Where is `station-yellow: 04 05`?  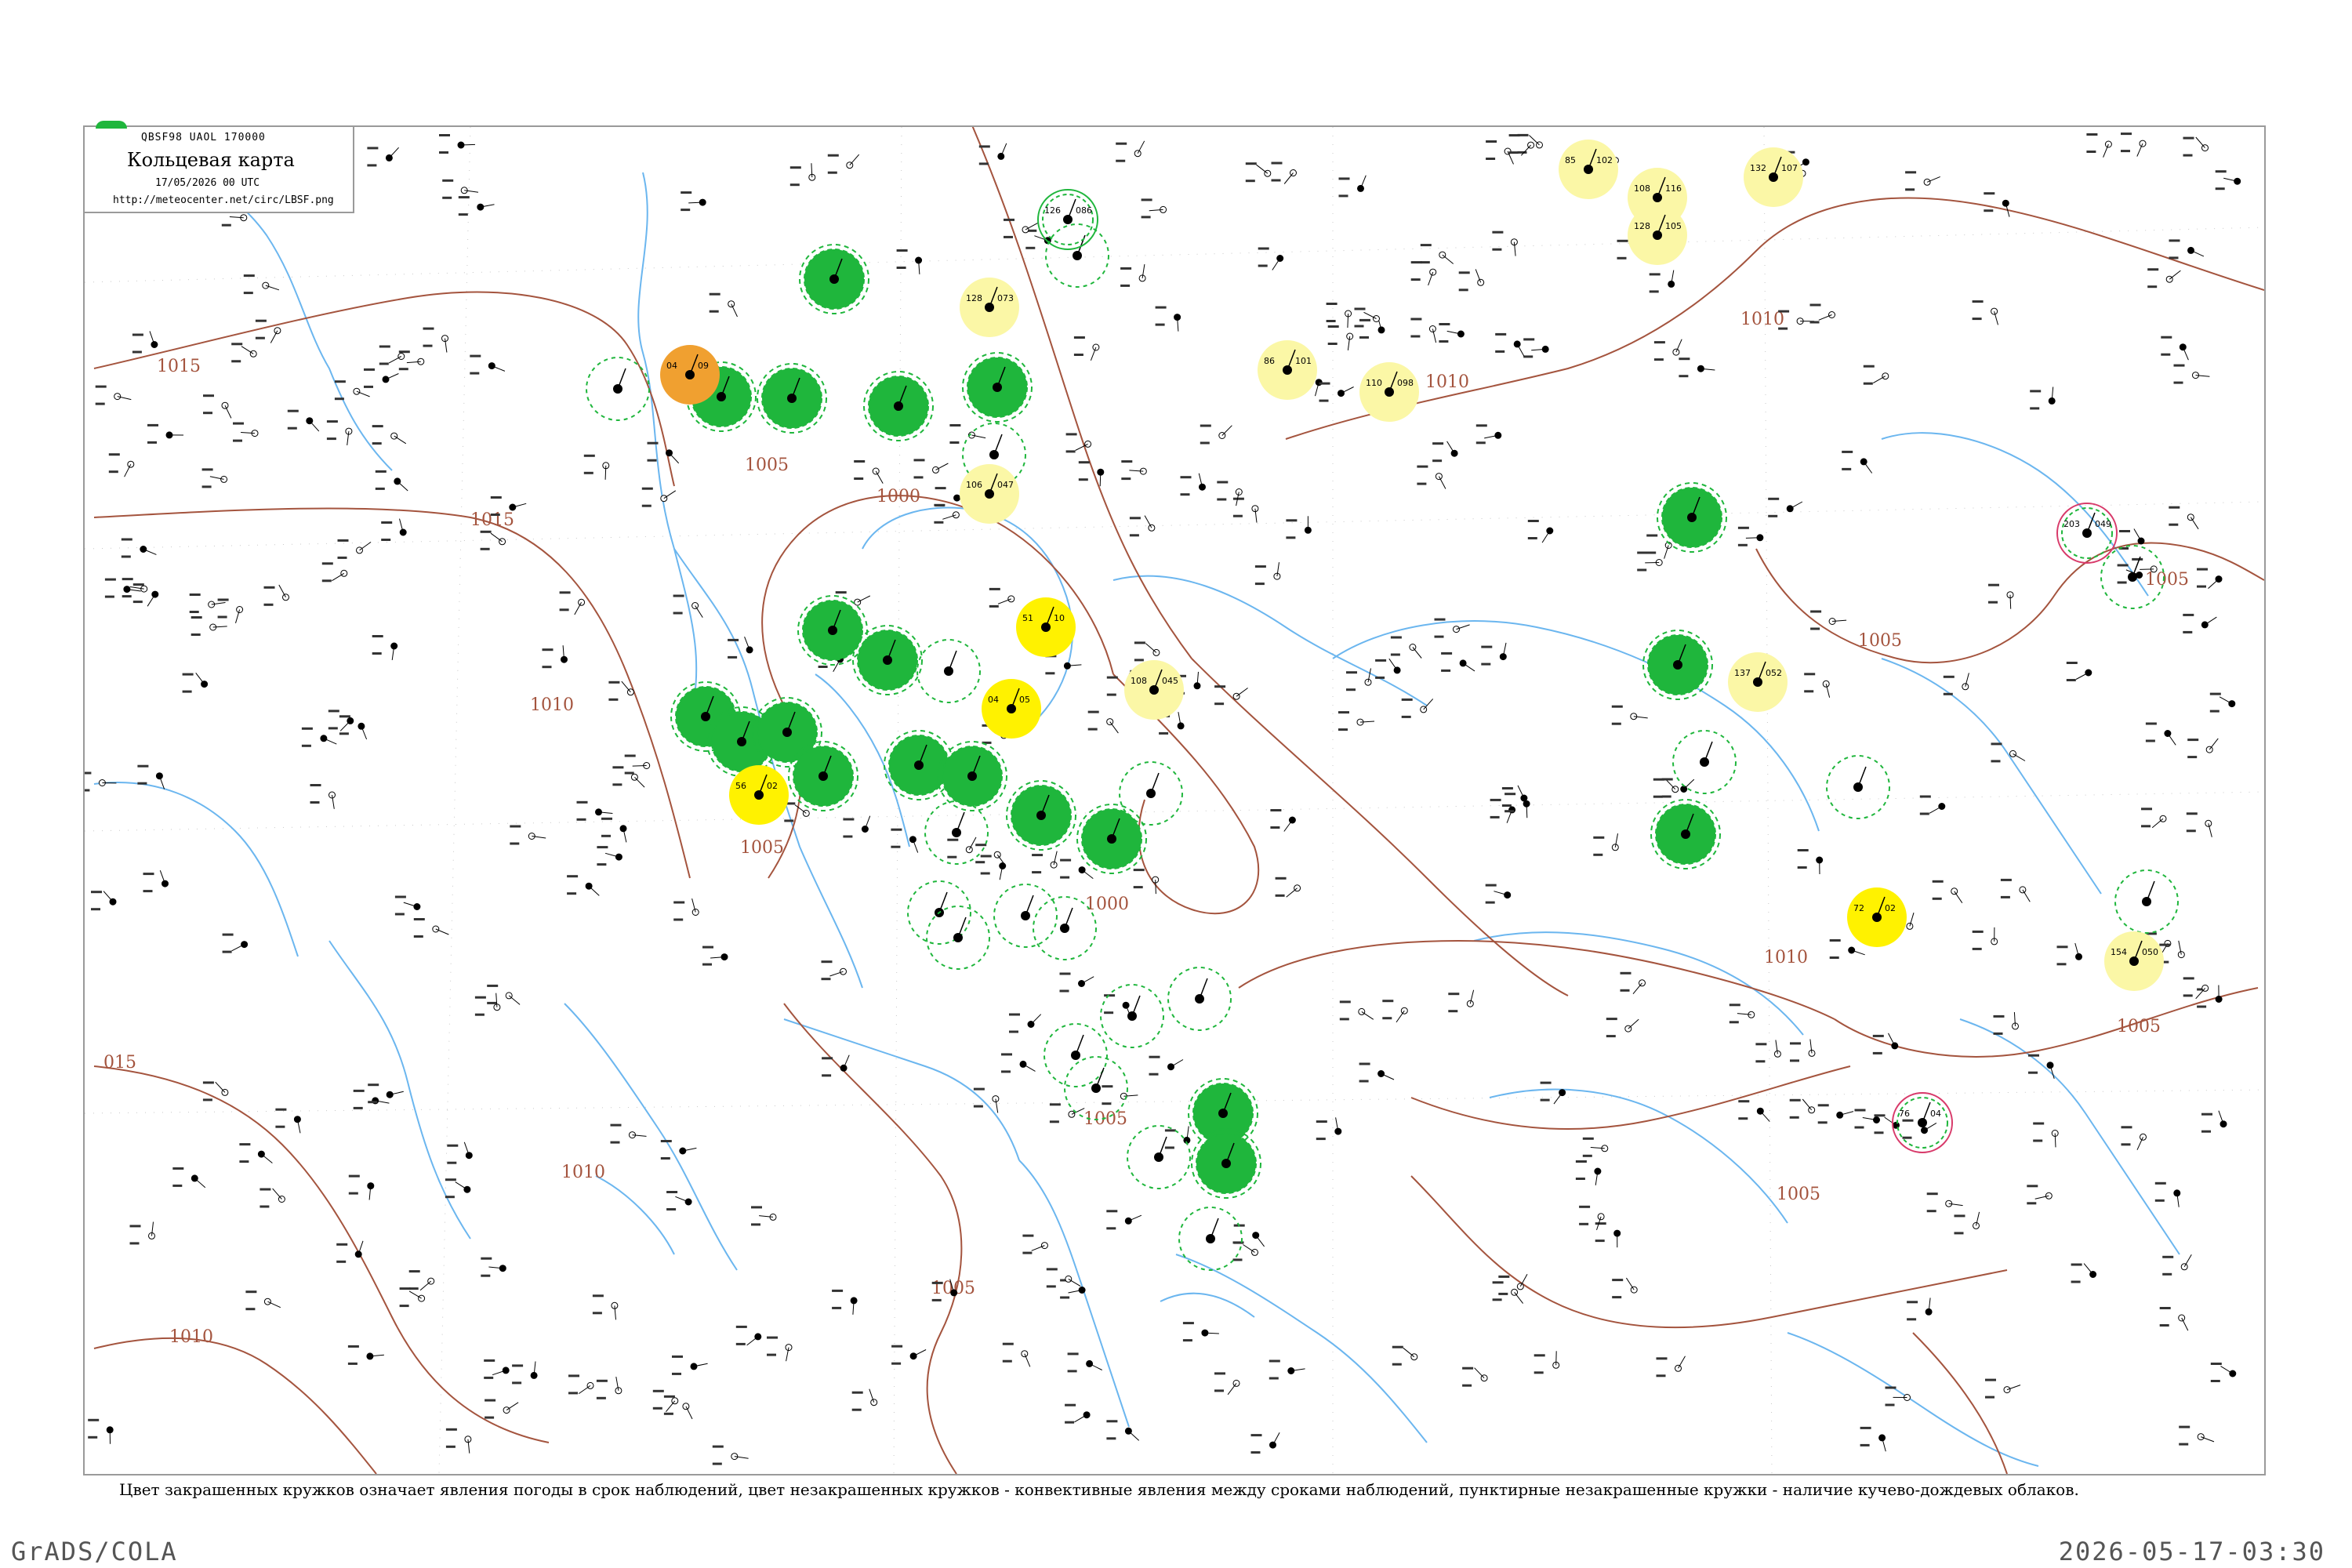 station-yellow: 04 05 is located at coordinates (1011, 709).